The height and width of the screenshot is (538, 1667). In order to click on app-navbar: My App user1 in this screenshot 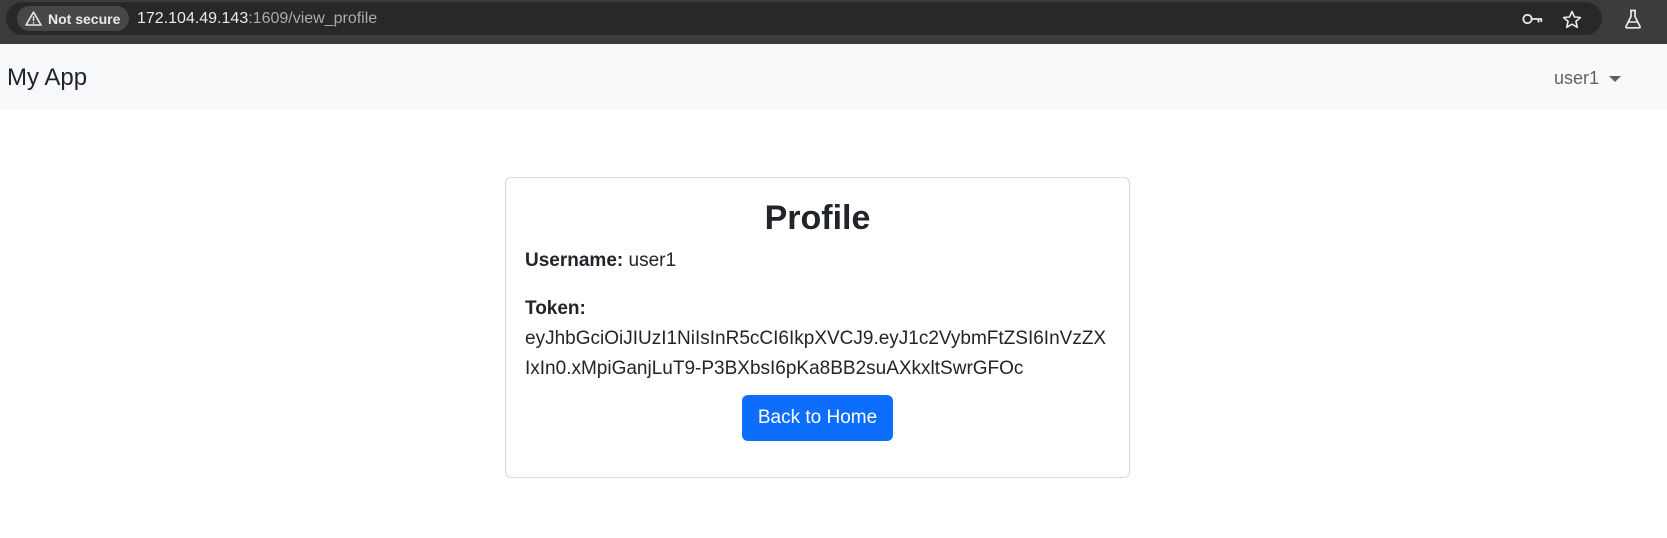, I will do `click(833, 77)`.